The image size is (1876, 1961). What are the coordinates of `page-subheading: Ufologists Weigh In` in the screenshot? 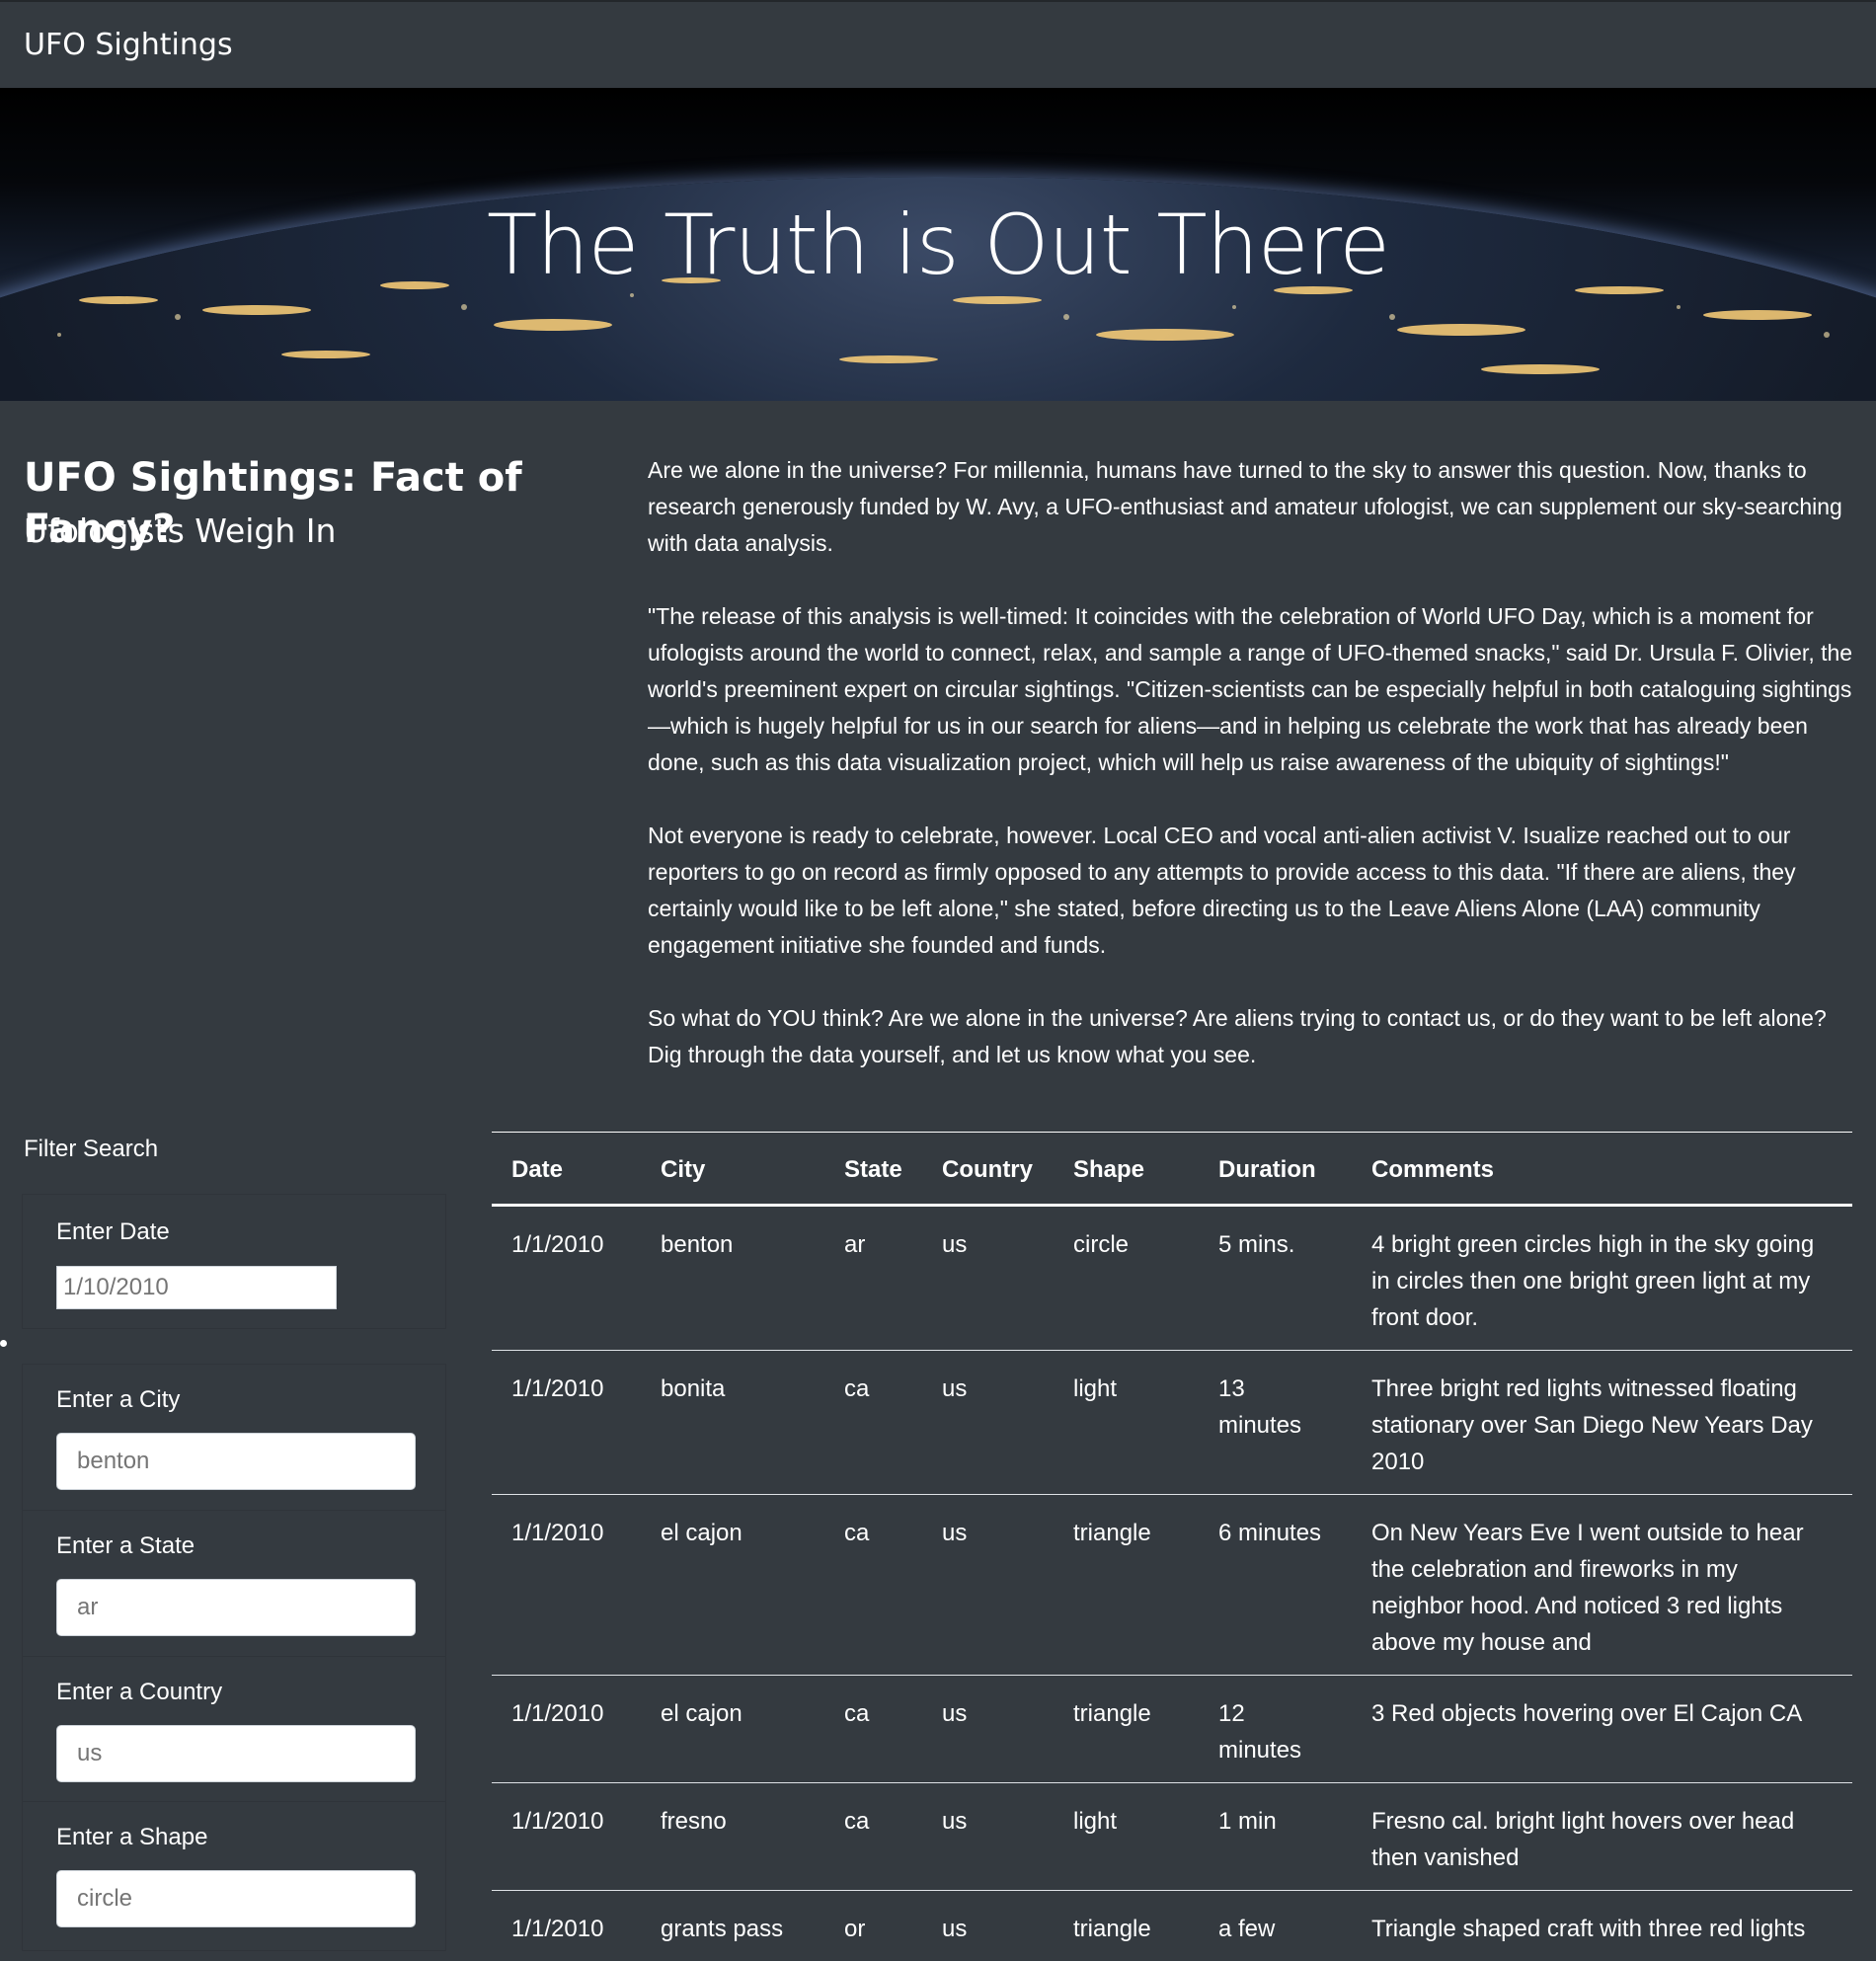 It's located at (320, 531).